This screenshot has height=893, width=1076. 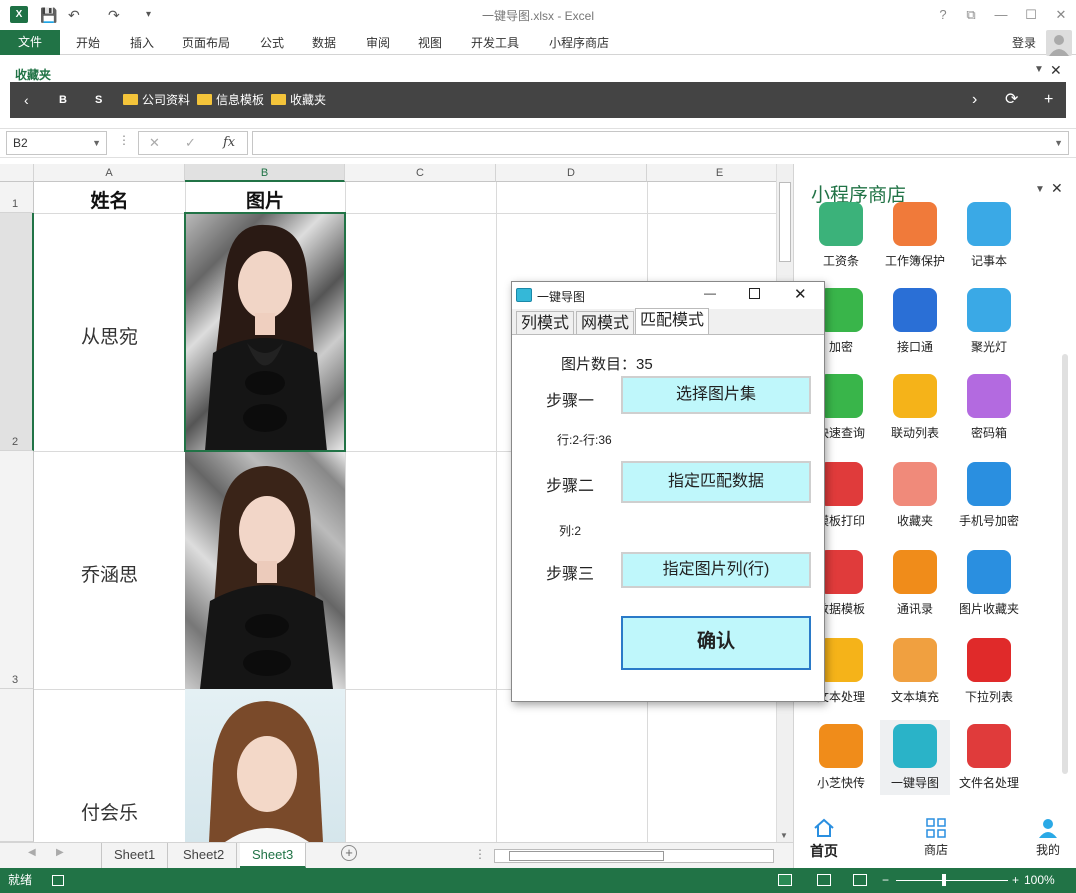 I want to click on zoom-slider, so click(x=952, y=880).